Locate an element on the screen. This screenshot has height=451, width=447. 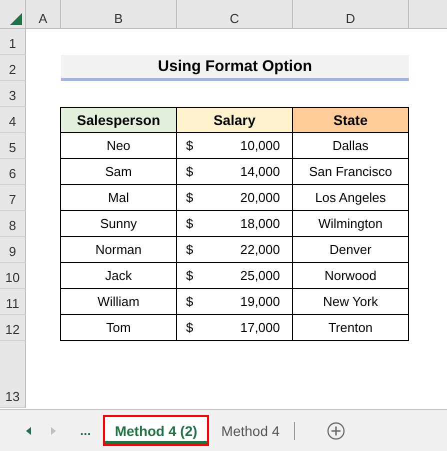
header-cell: State is located at coordinates (351, 120).